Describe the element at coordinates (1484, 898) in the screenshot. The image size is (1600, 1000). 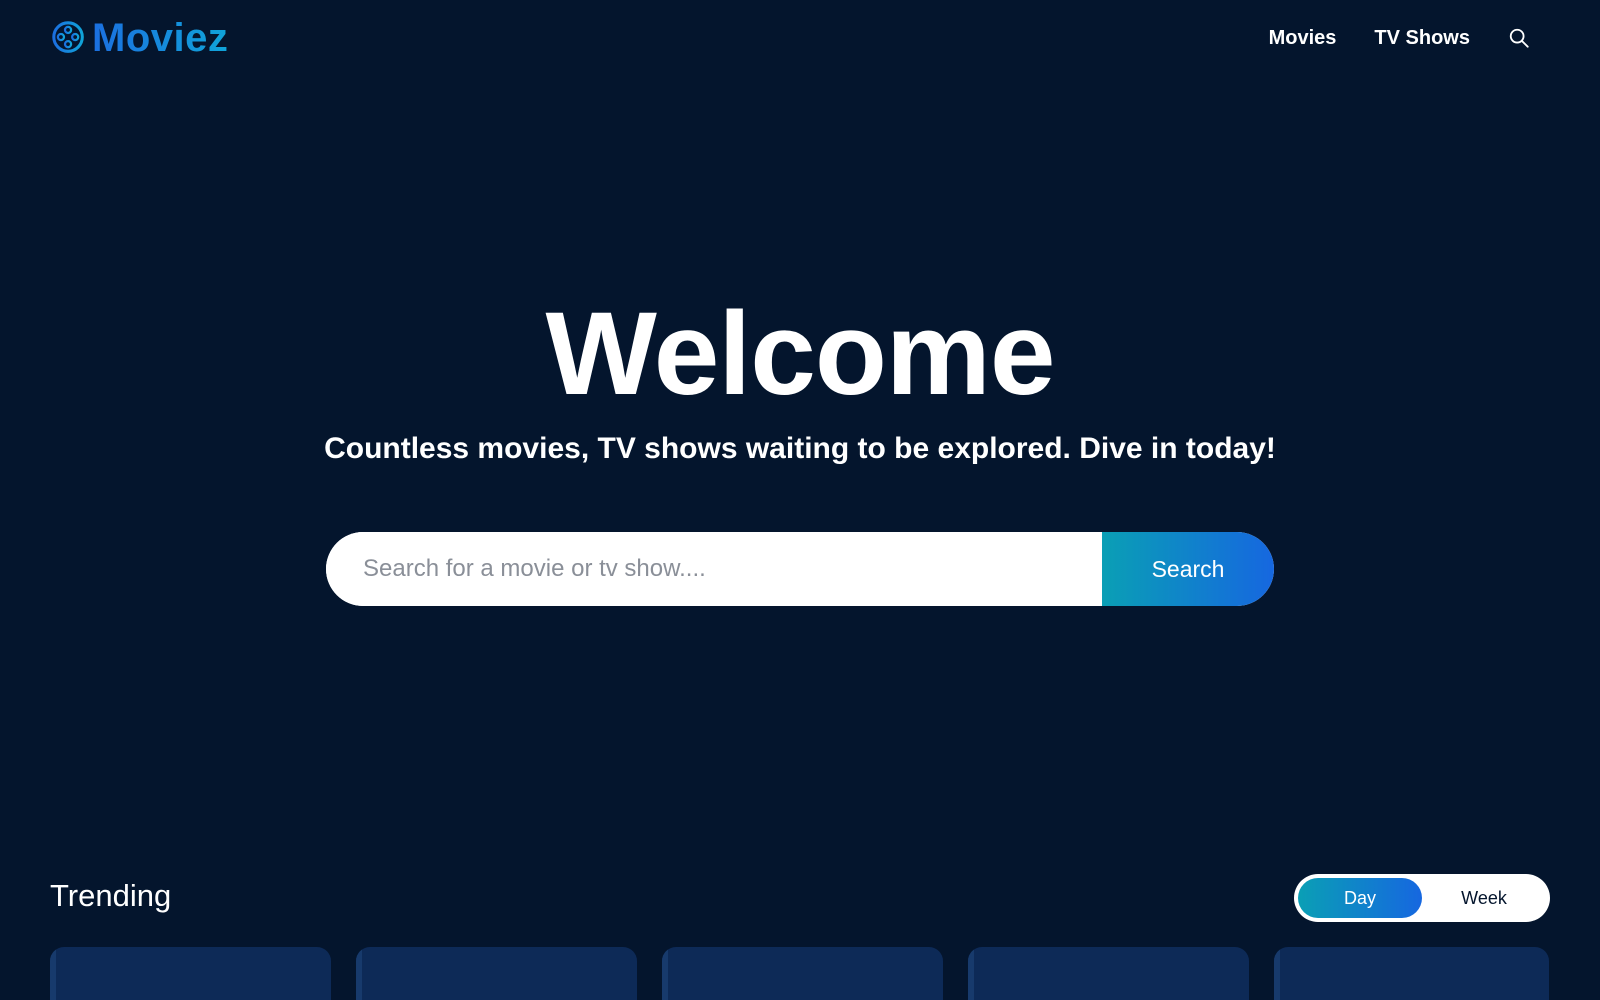
I see `tab-week: Week` at that location.